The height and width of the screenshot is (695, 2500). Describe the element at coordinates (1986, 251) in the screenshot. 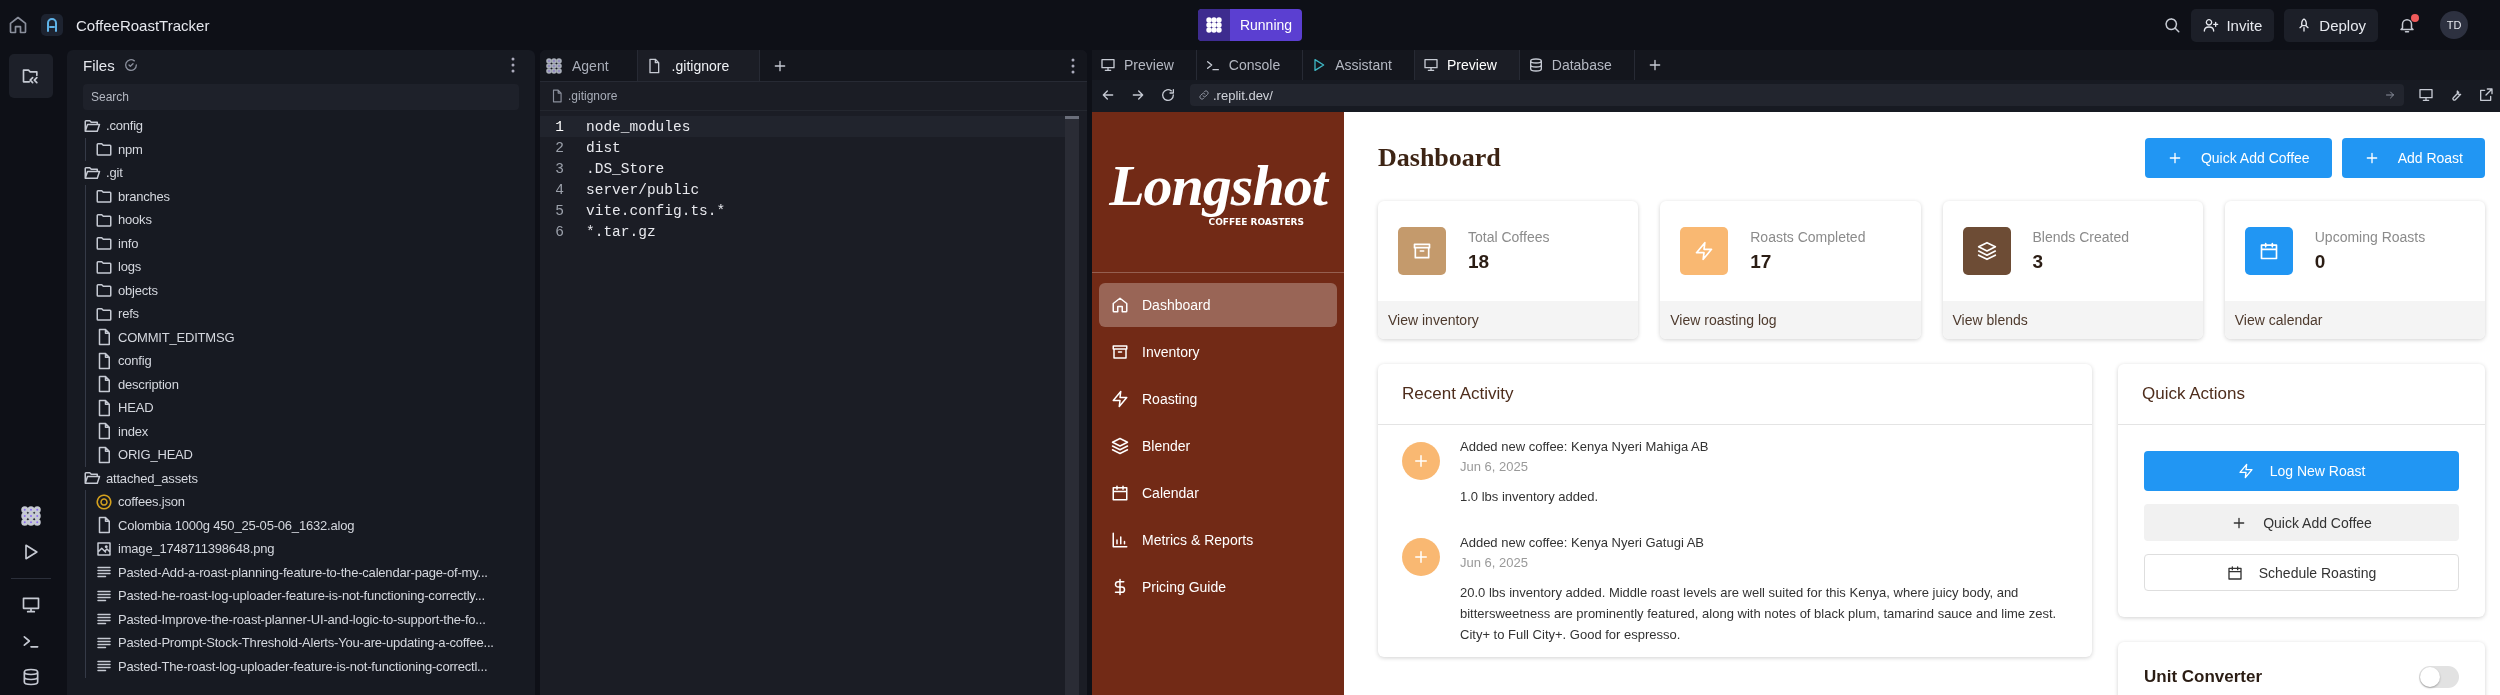

I see `layers-icon` at that location.